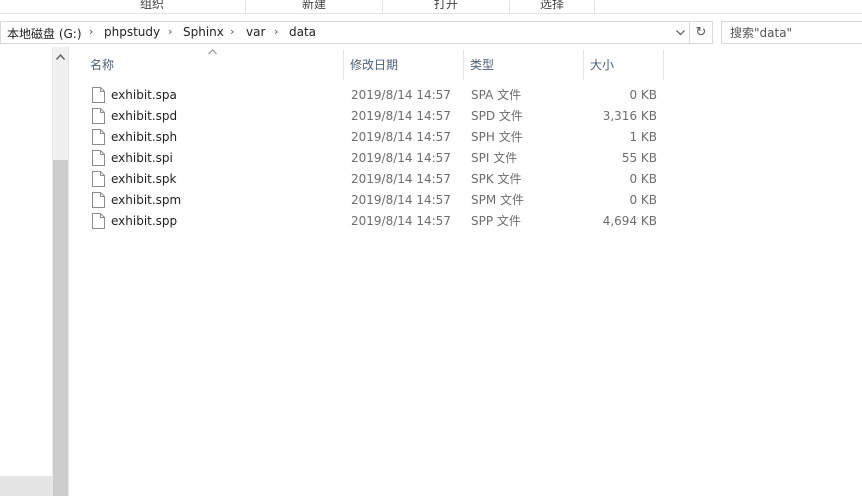 This screenshot has height=496, width=862. What do you see at coordinates (146, 200) in the screenshot?
I see `file-name: exhibit.spm` at bounding box center [146, 200].